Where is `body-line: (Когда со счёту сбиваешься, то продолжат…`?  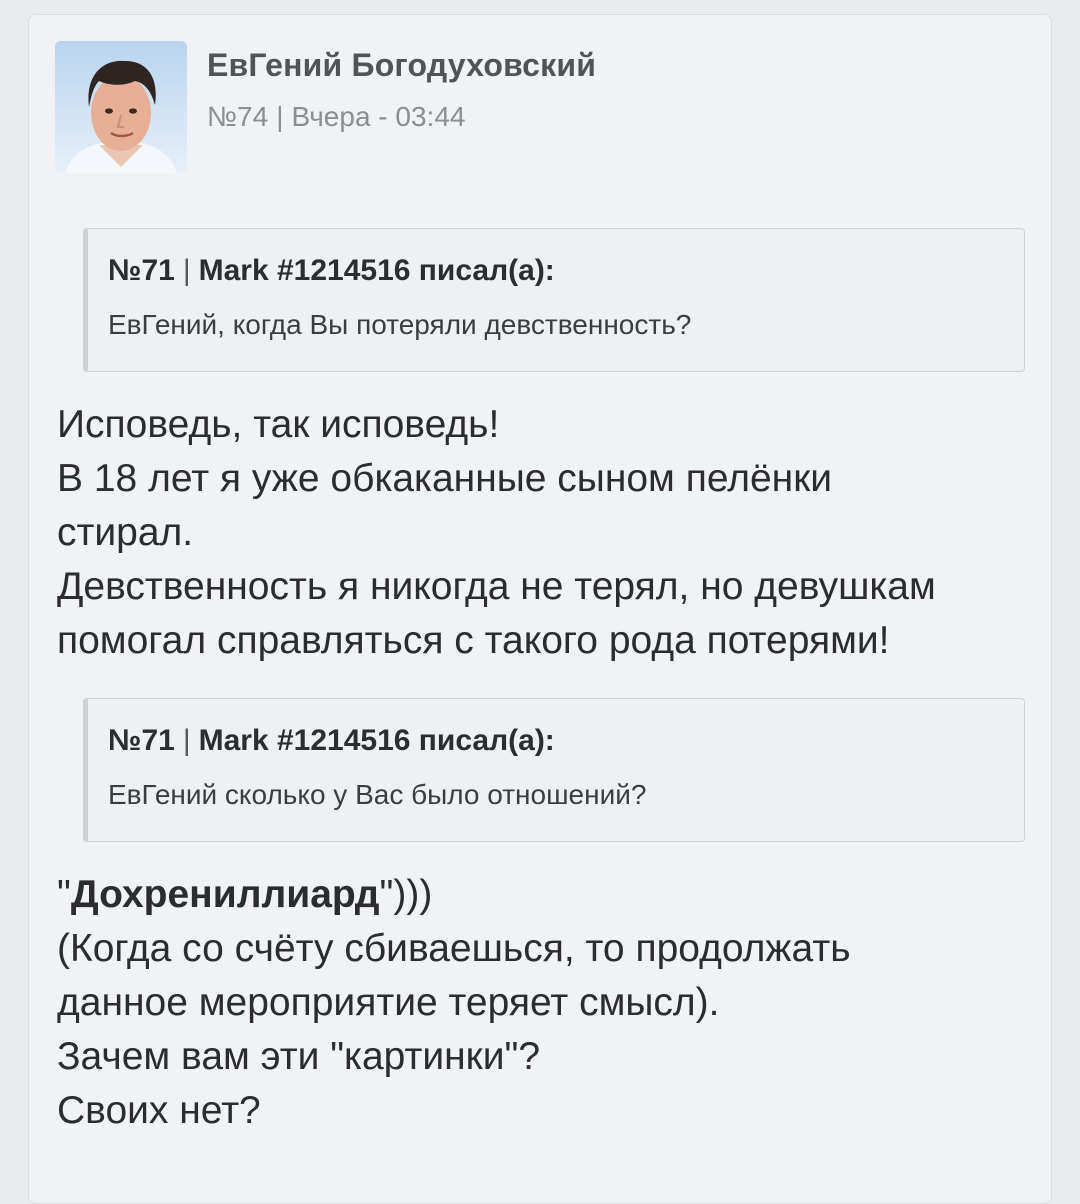
body-line: (Когда со счёту сбиваешься, то продолжат… is located at coordinates (454, 948).